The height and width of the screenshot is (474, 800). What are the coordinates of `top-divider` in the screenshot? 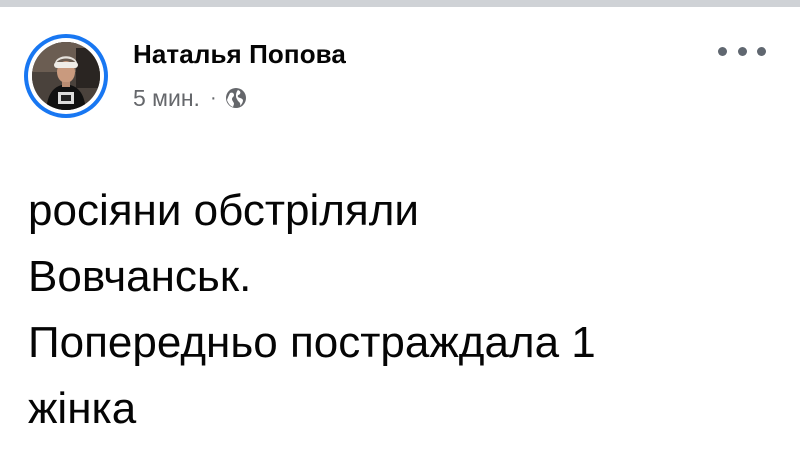 It's located at (400, 3).